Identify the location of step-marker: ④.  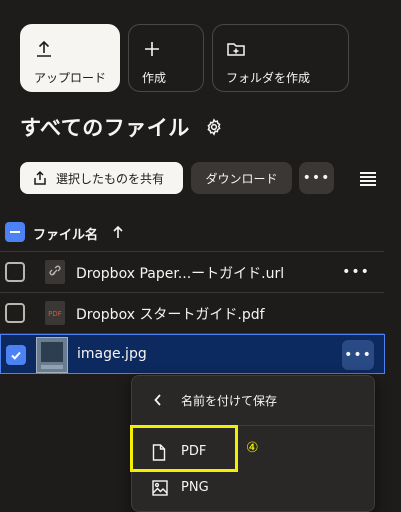
(252, 448).